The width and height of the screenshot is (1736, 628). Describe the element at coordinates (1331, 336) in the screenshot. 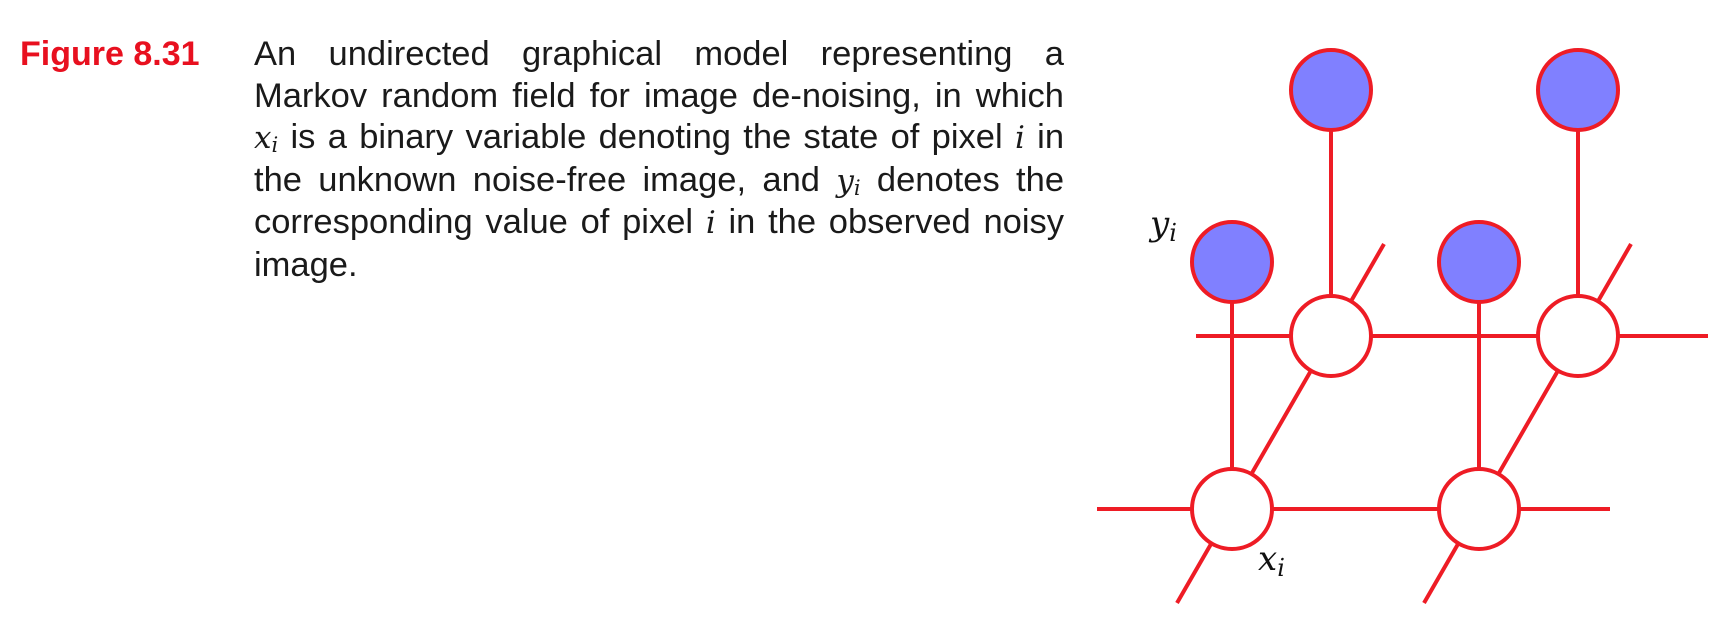

I see `node-x-back-left` at that location.